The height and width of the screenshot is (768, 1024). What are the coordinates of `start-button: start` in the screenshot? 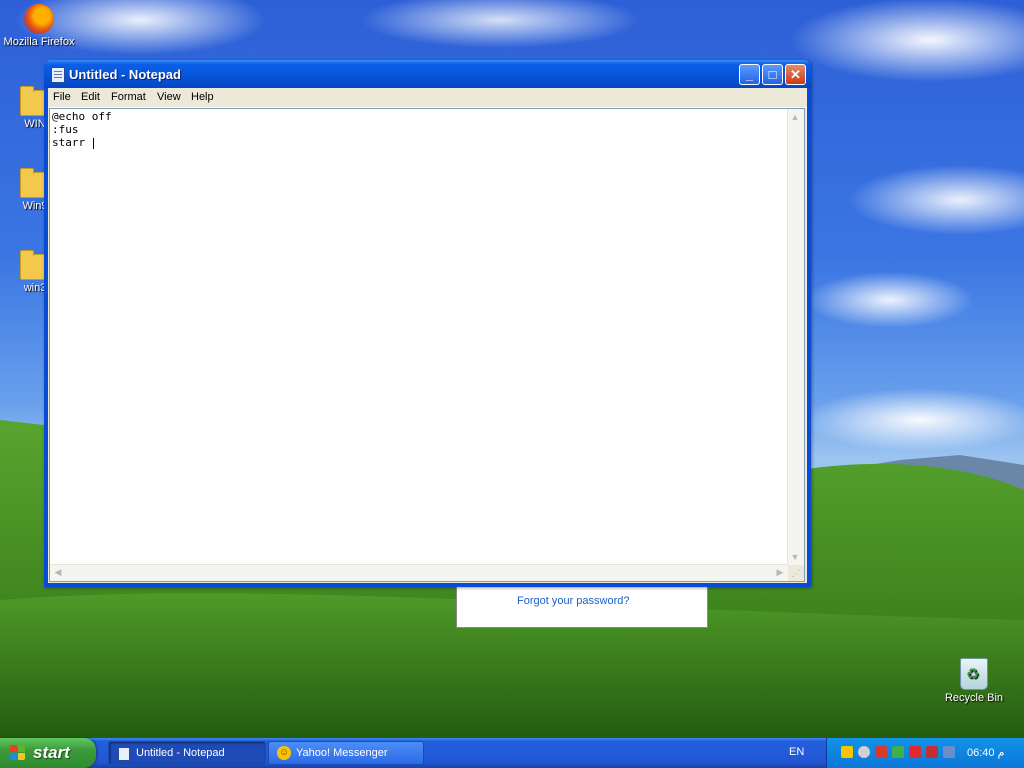 It's located at (48, 753).